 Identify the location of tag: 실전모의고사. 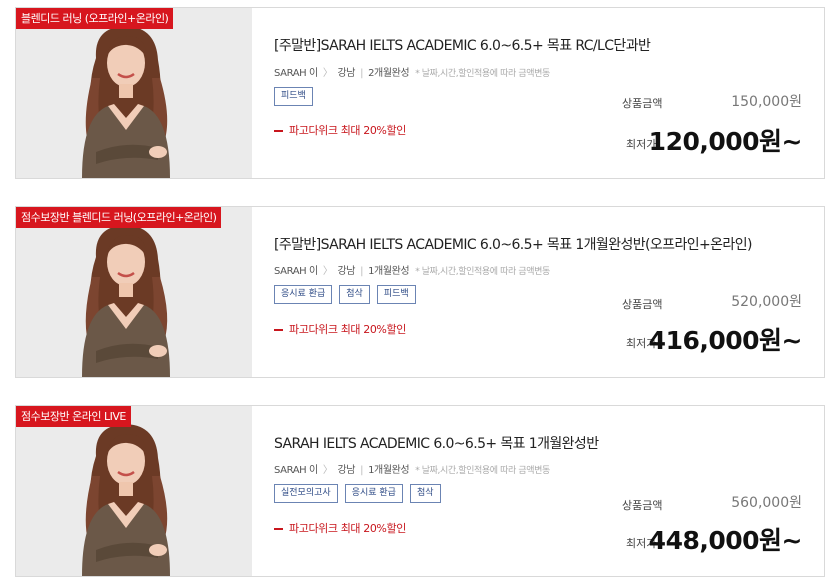
(306, 493).